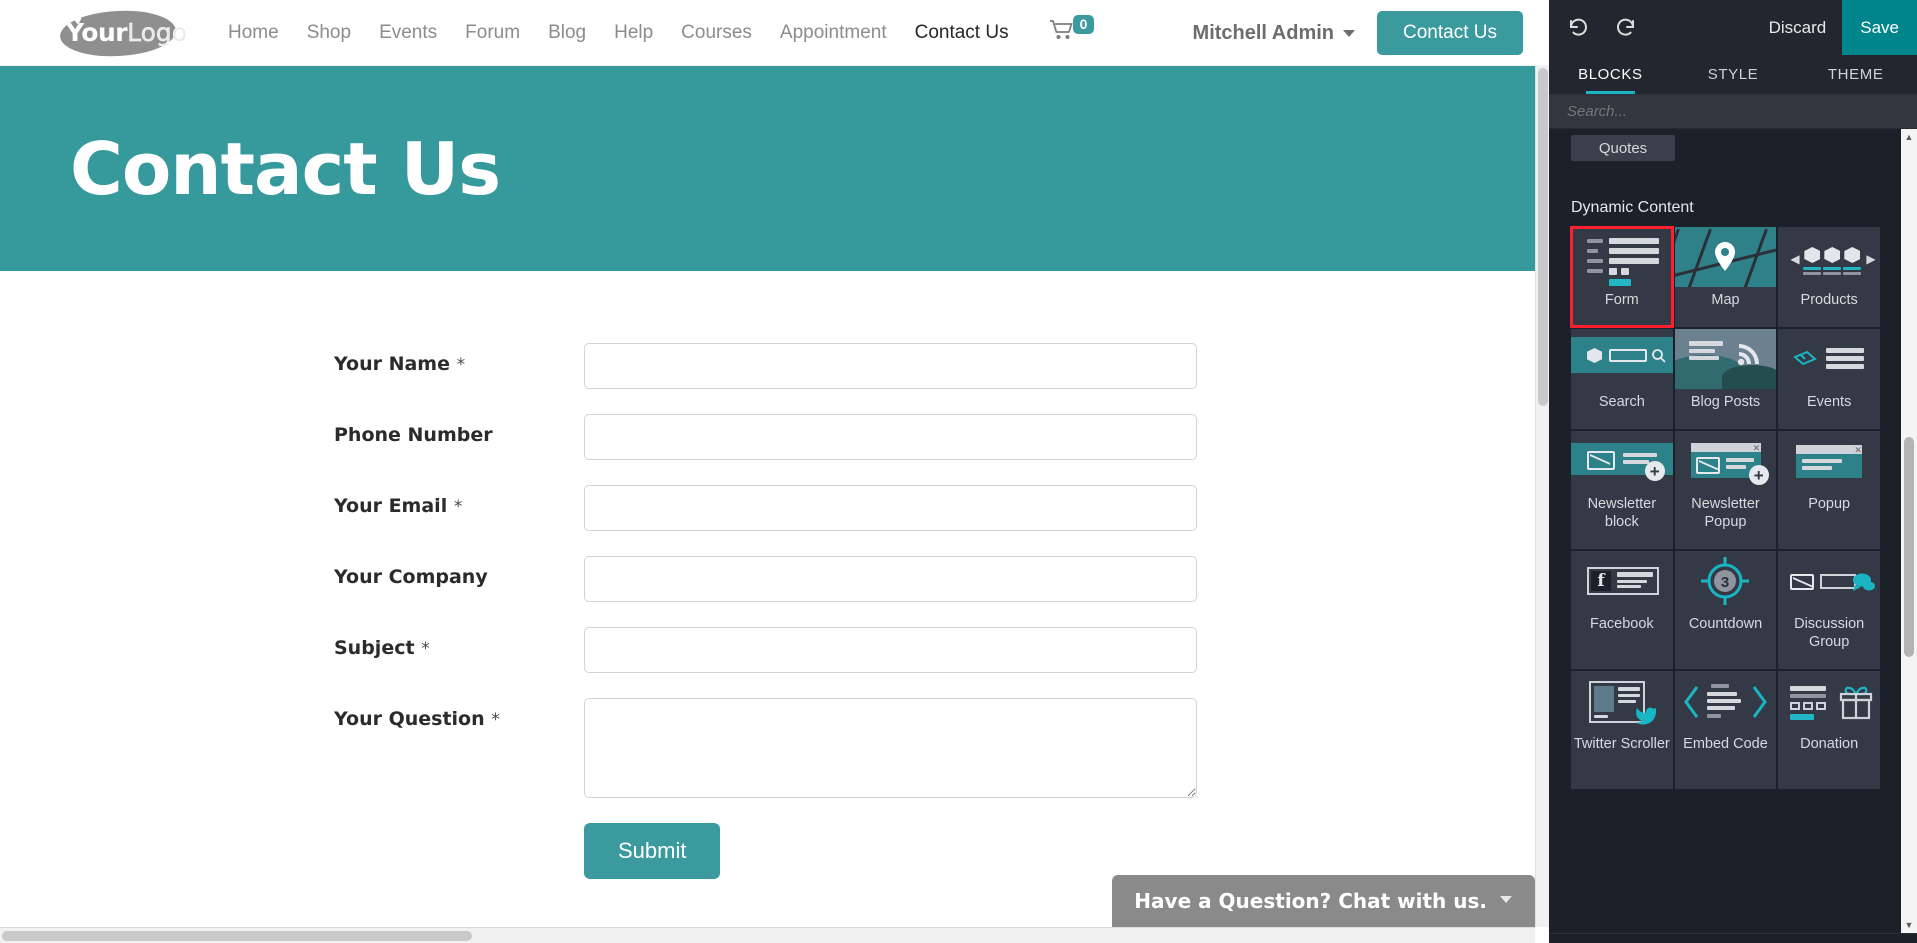  What do you see at coordinates (890, 650) in the screenshot?
I see `input-subject` at bounding box center [890, 650].